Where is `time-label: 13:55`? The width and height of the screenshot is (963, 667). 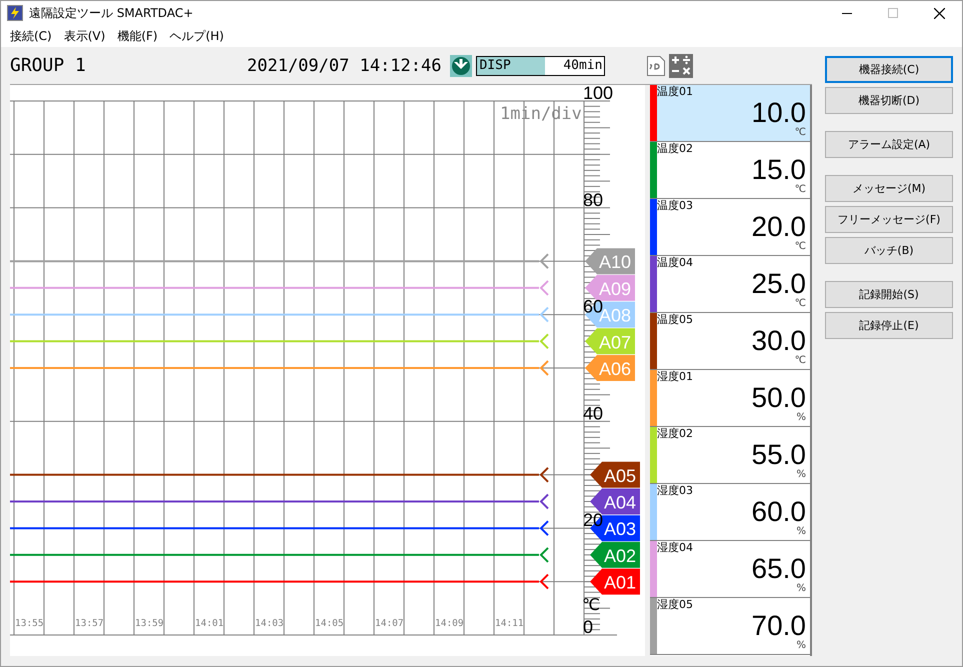 time-label: 13:55 is located at coordinates (29, 623).